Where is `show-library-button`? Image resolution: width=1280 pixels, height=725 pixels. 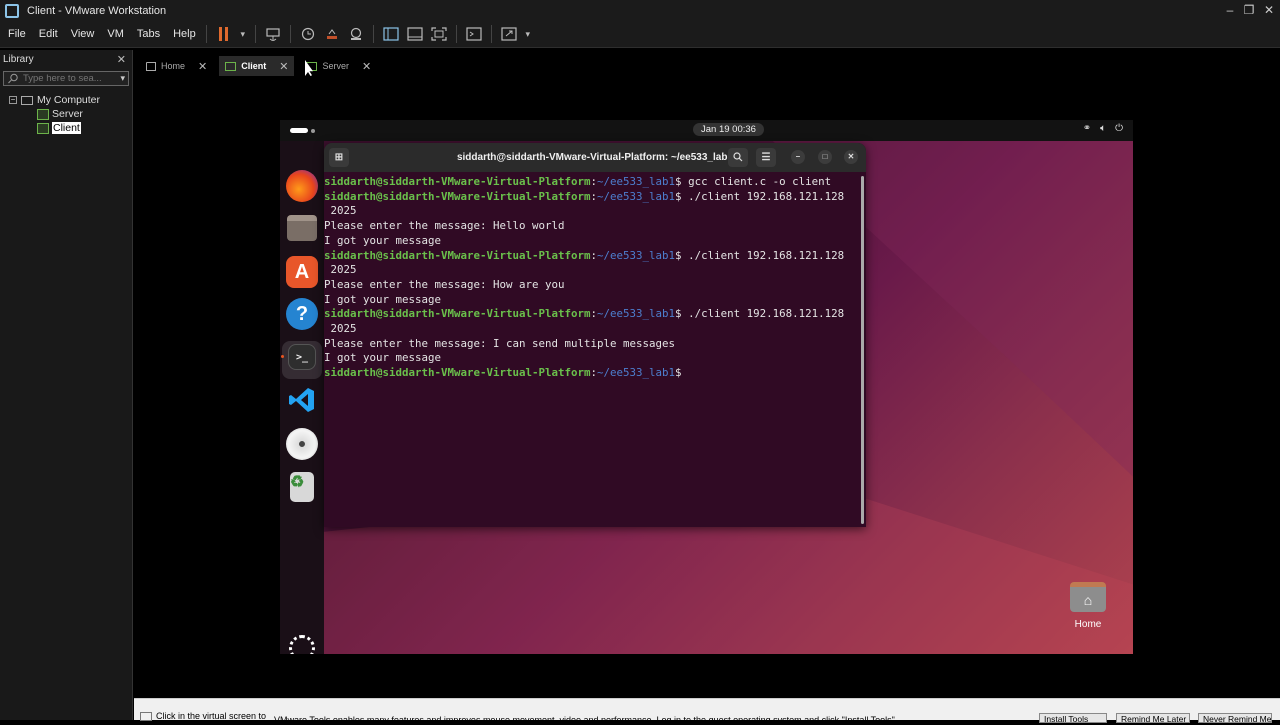 show-library-button is located at coordinates (391, 34).